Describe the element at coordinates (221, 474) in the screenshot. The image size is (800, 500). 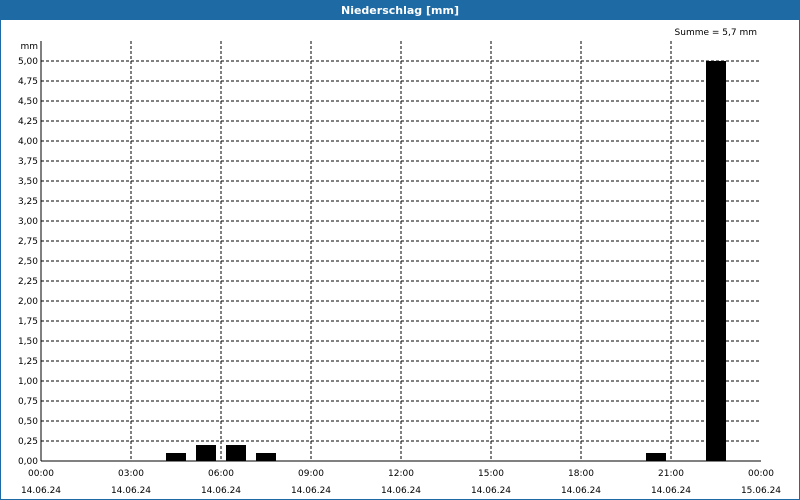
I see `x-tick-time-label: 06:00` at that location.